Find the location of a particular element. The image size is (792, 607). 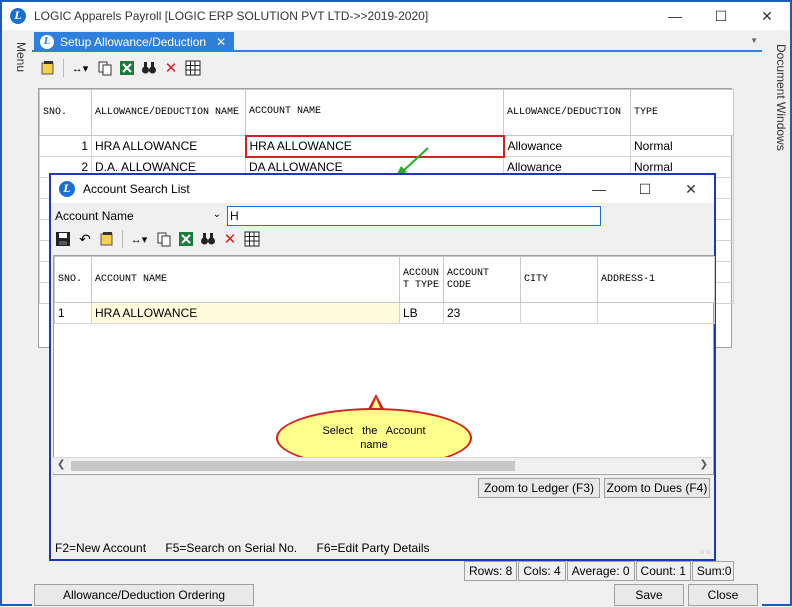

search-field-value: Account Name is located at coordinates (94, 216).